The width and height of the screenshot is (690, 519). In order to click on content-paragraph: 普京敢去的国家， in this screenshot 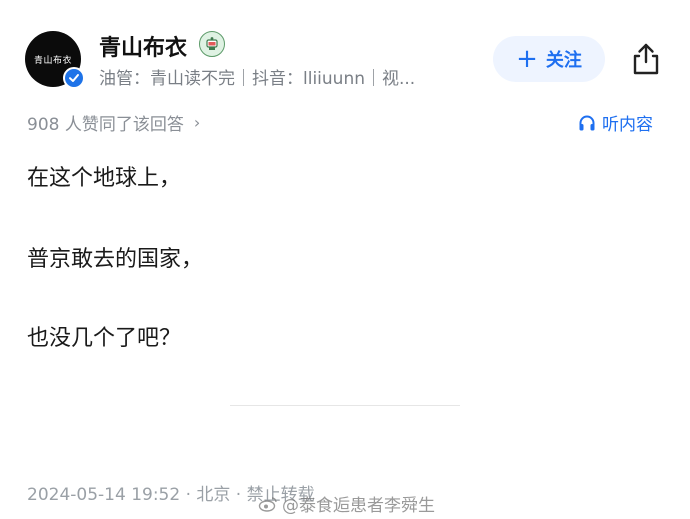, I will do `click(115, 259)`.